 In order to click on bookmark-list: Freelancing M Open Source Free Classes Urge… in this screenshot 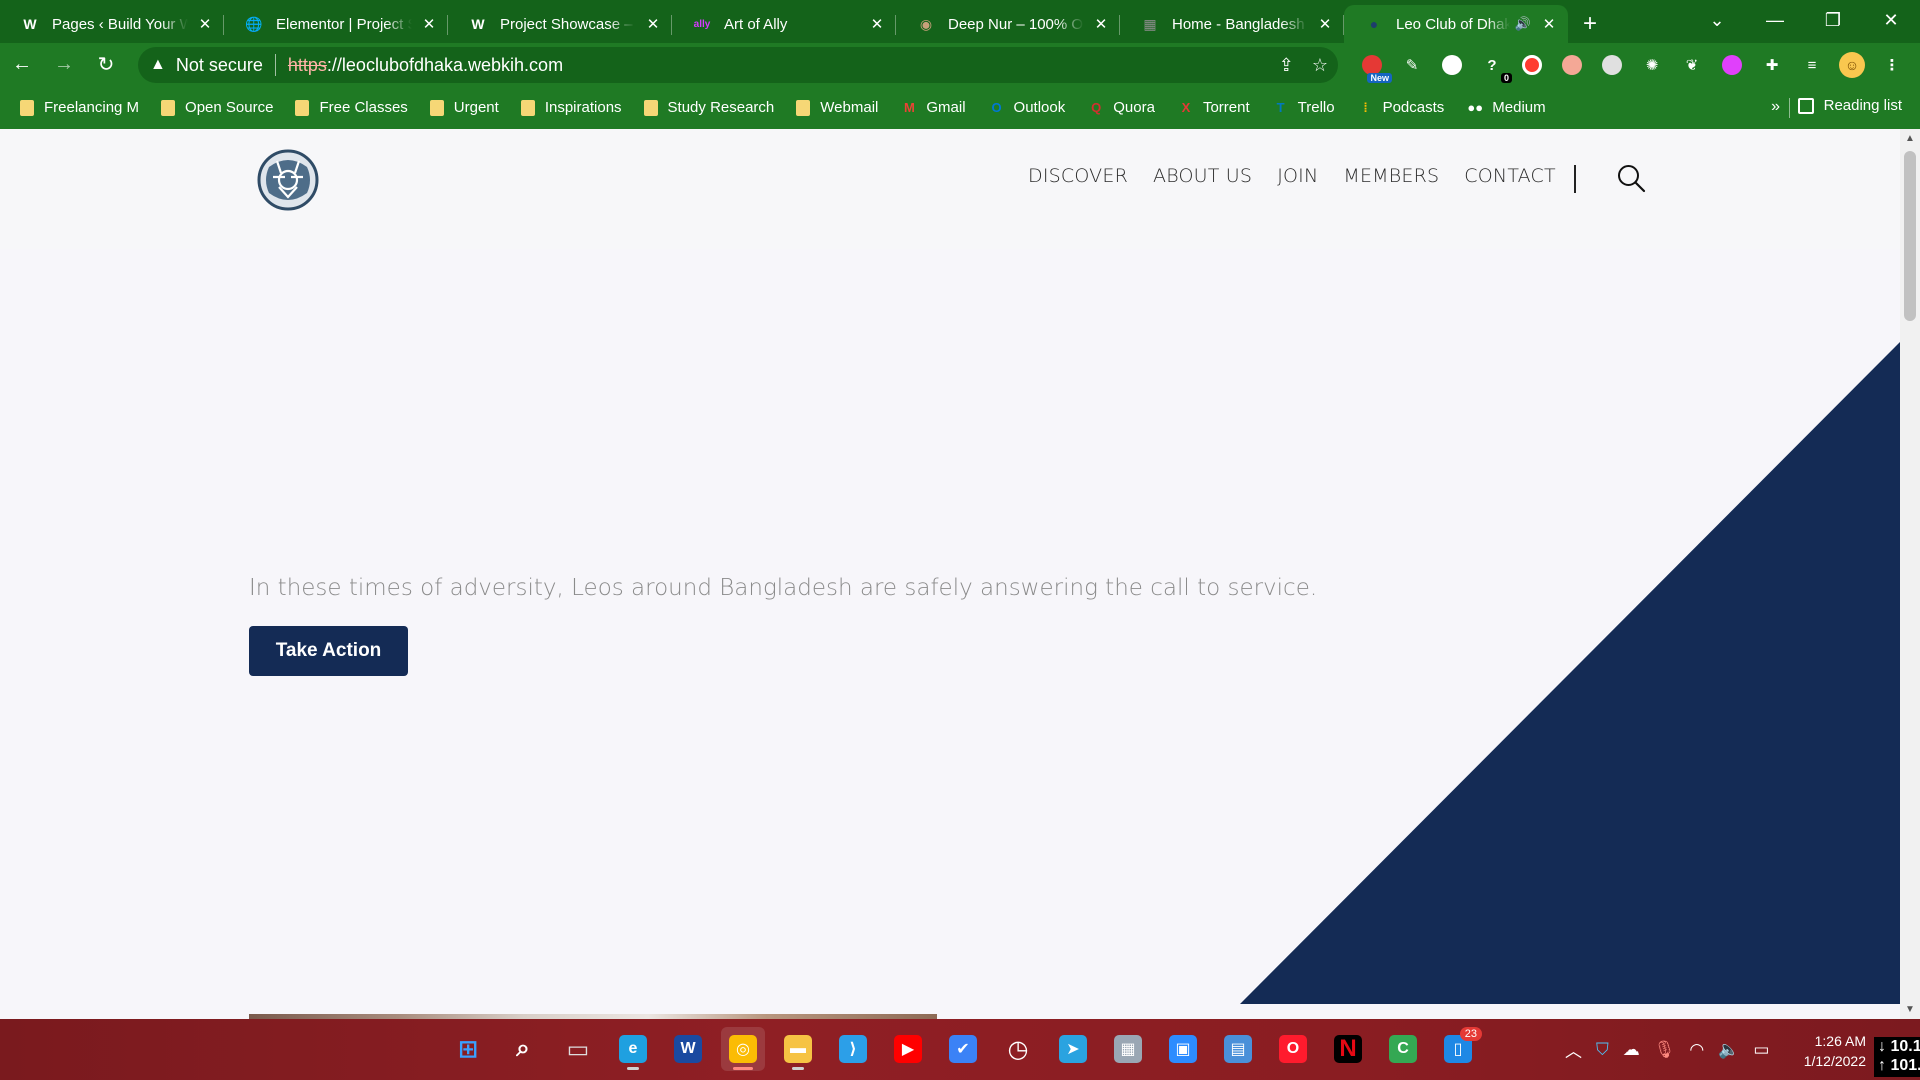, I will do `click(794, 108)`.